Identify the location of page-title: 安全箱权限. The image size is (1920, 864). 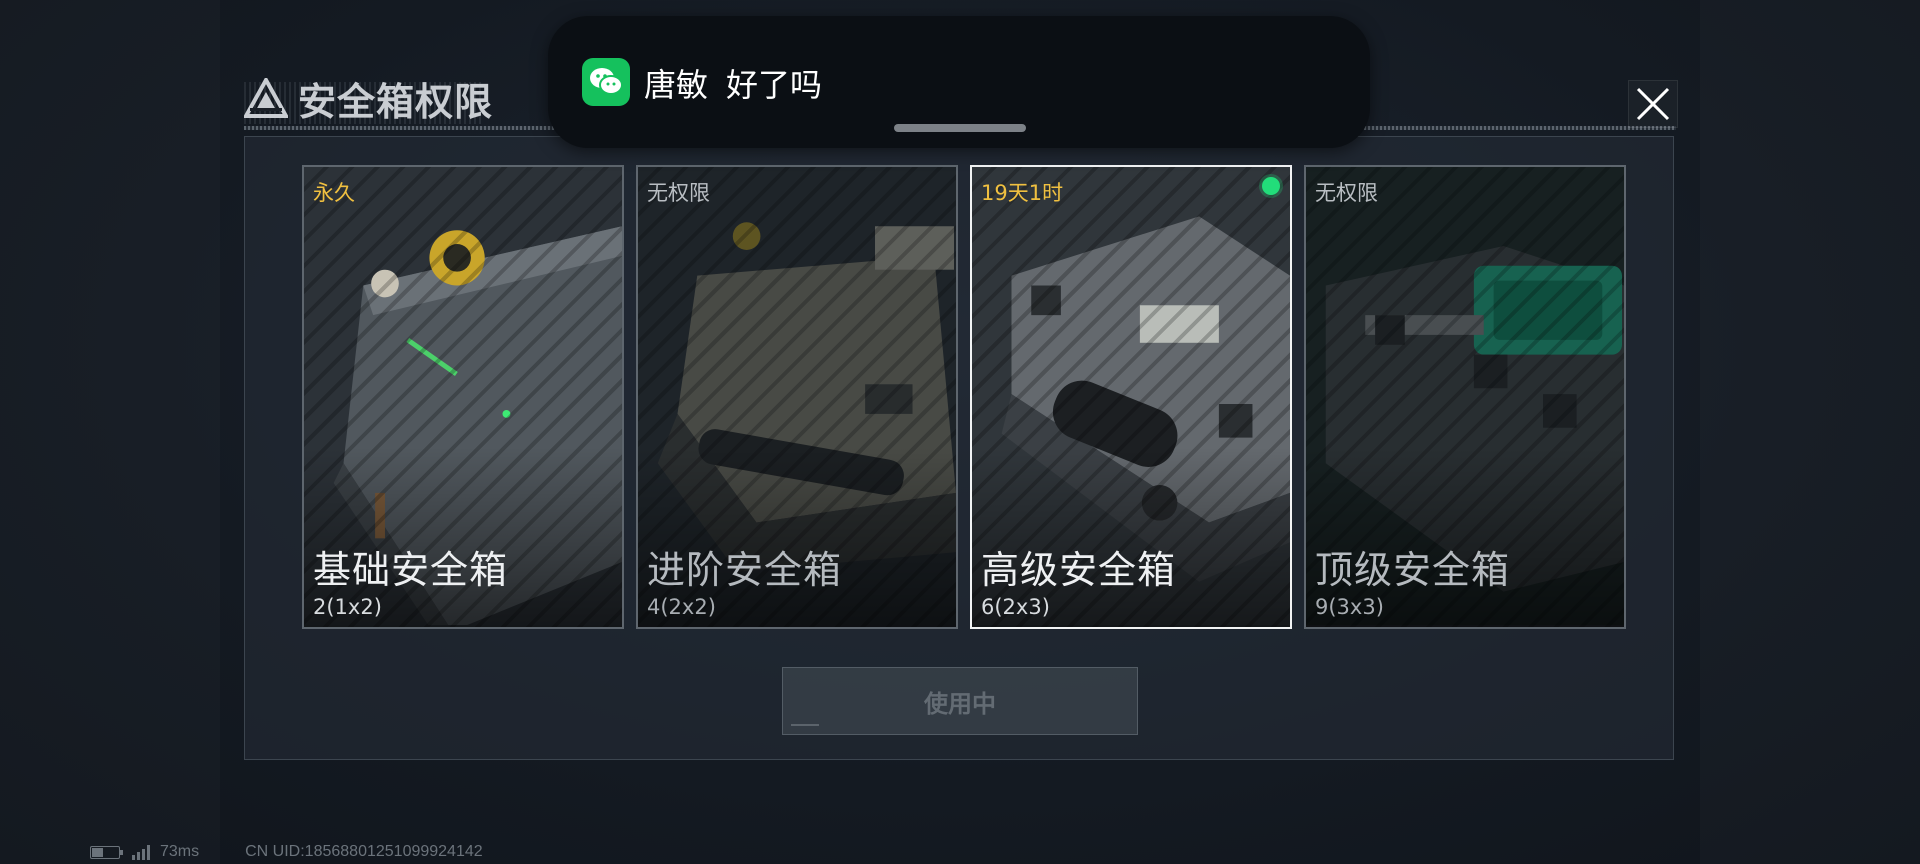
(396, 101).